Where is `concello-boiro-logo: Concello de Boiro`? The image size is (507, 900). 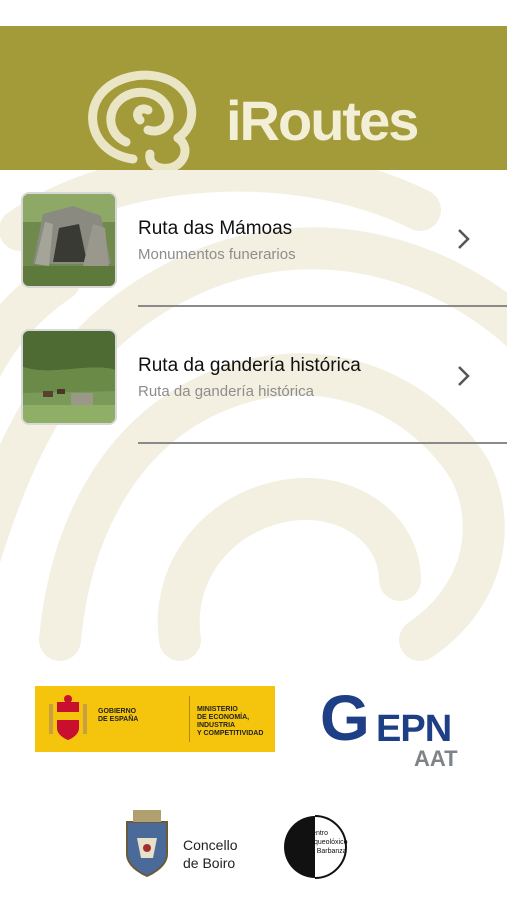
concello-boiro-logo: Concello de Boiro is located at coordinates (184, 845).